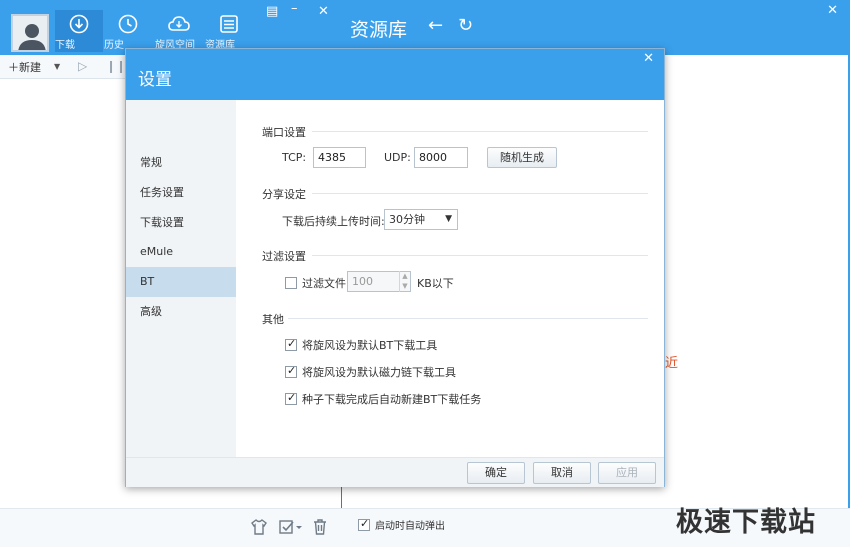 The width and height of the screenshot is (850, 547). I want to click on share-settings-divider, so click(480, 193).